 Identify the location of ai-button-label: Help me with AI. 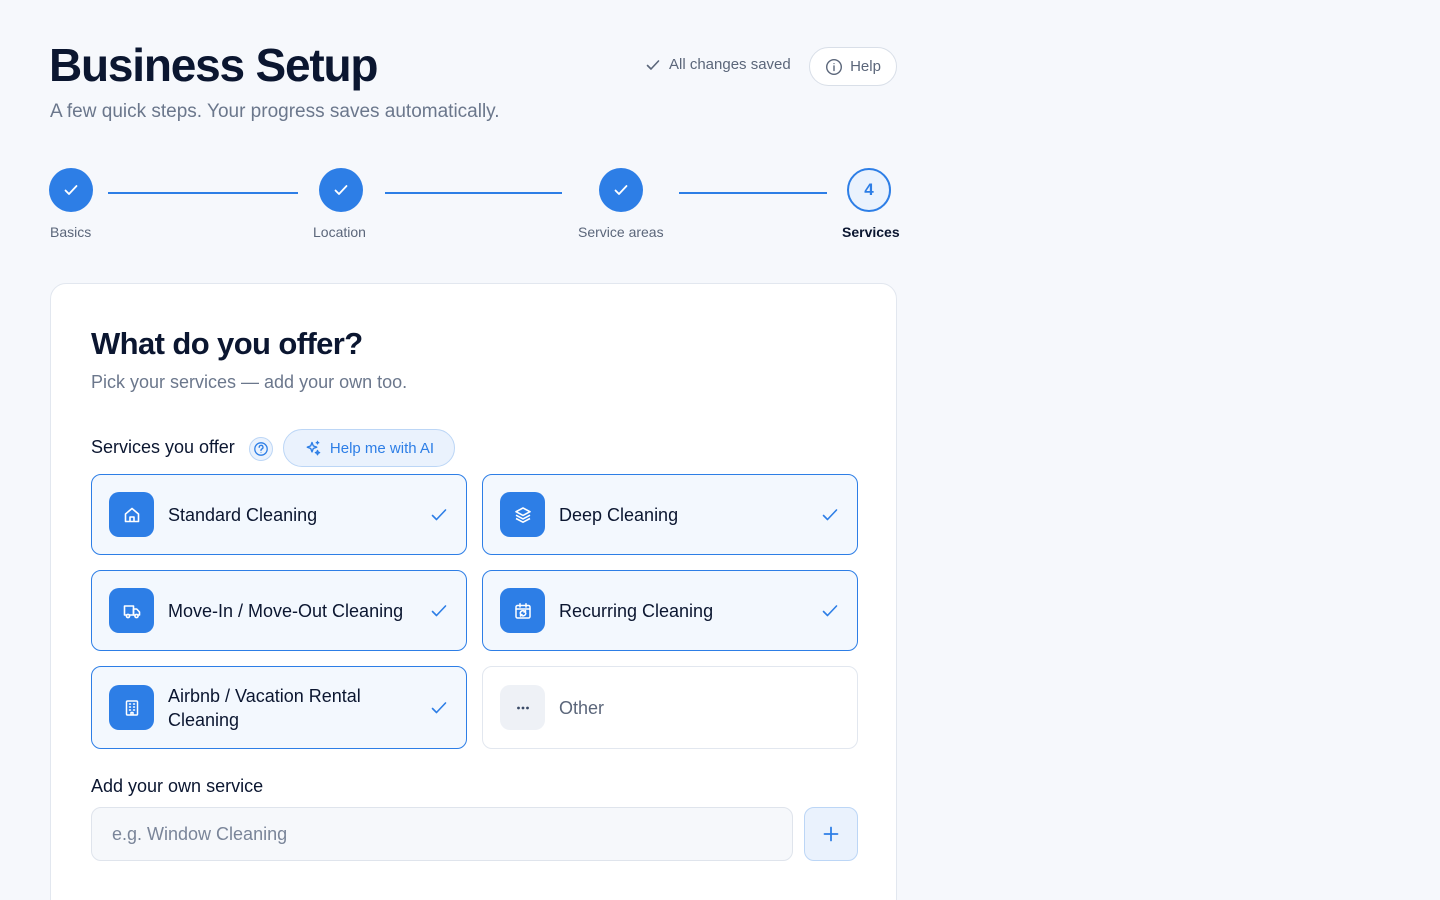
(382, 448).